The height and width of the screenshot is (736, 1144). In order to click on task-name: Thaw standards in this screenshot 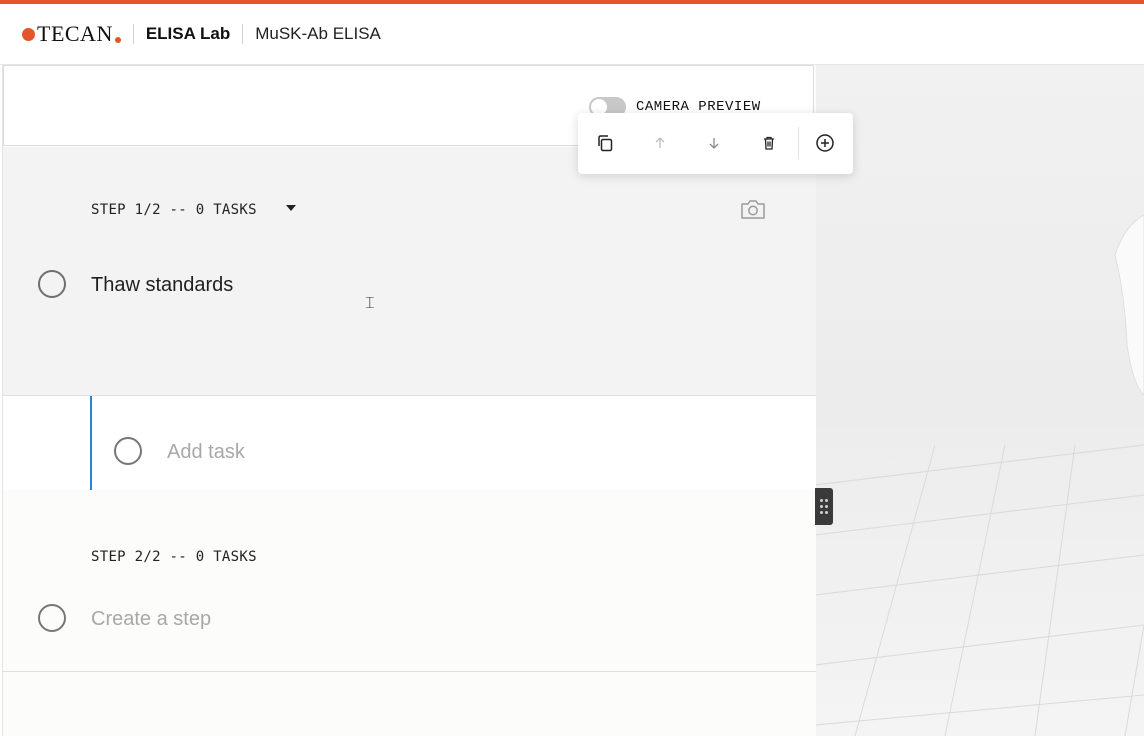, I will do `click(162, 285)`.